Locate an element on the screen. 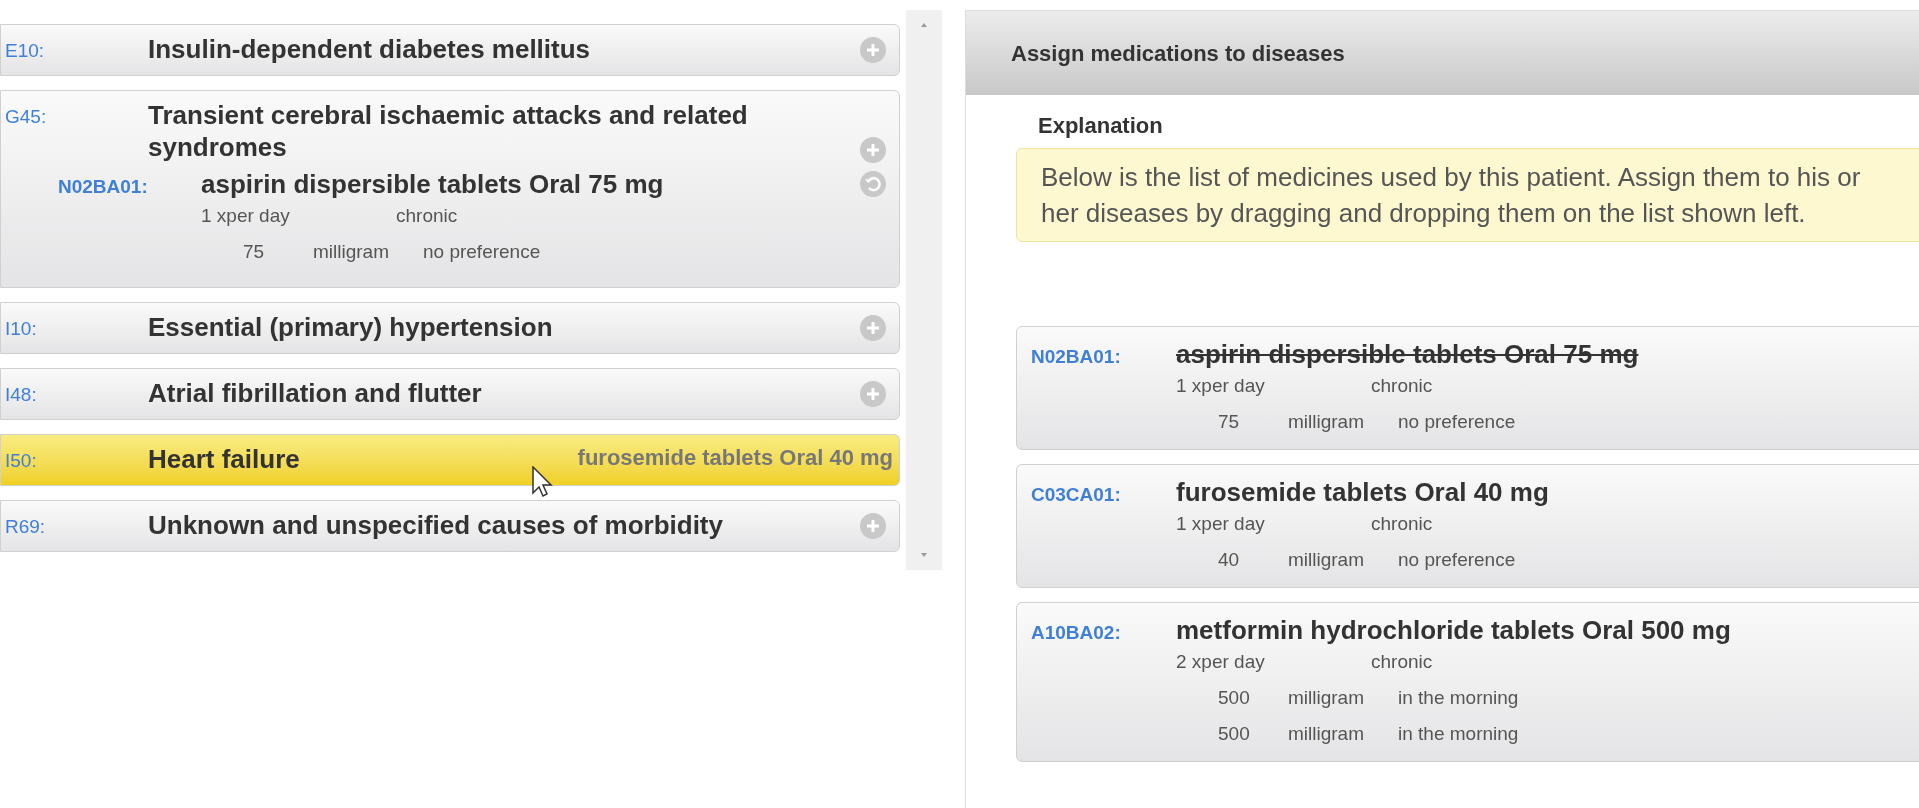  disease-row: I10: Essential (primary) hypertension is located at coordinates (450, 328).